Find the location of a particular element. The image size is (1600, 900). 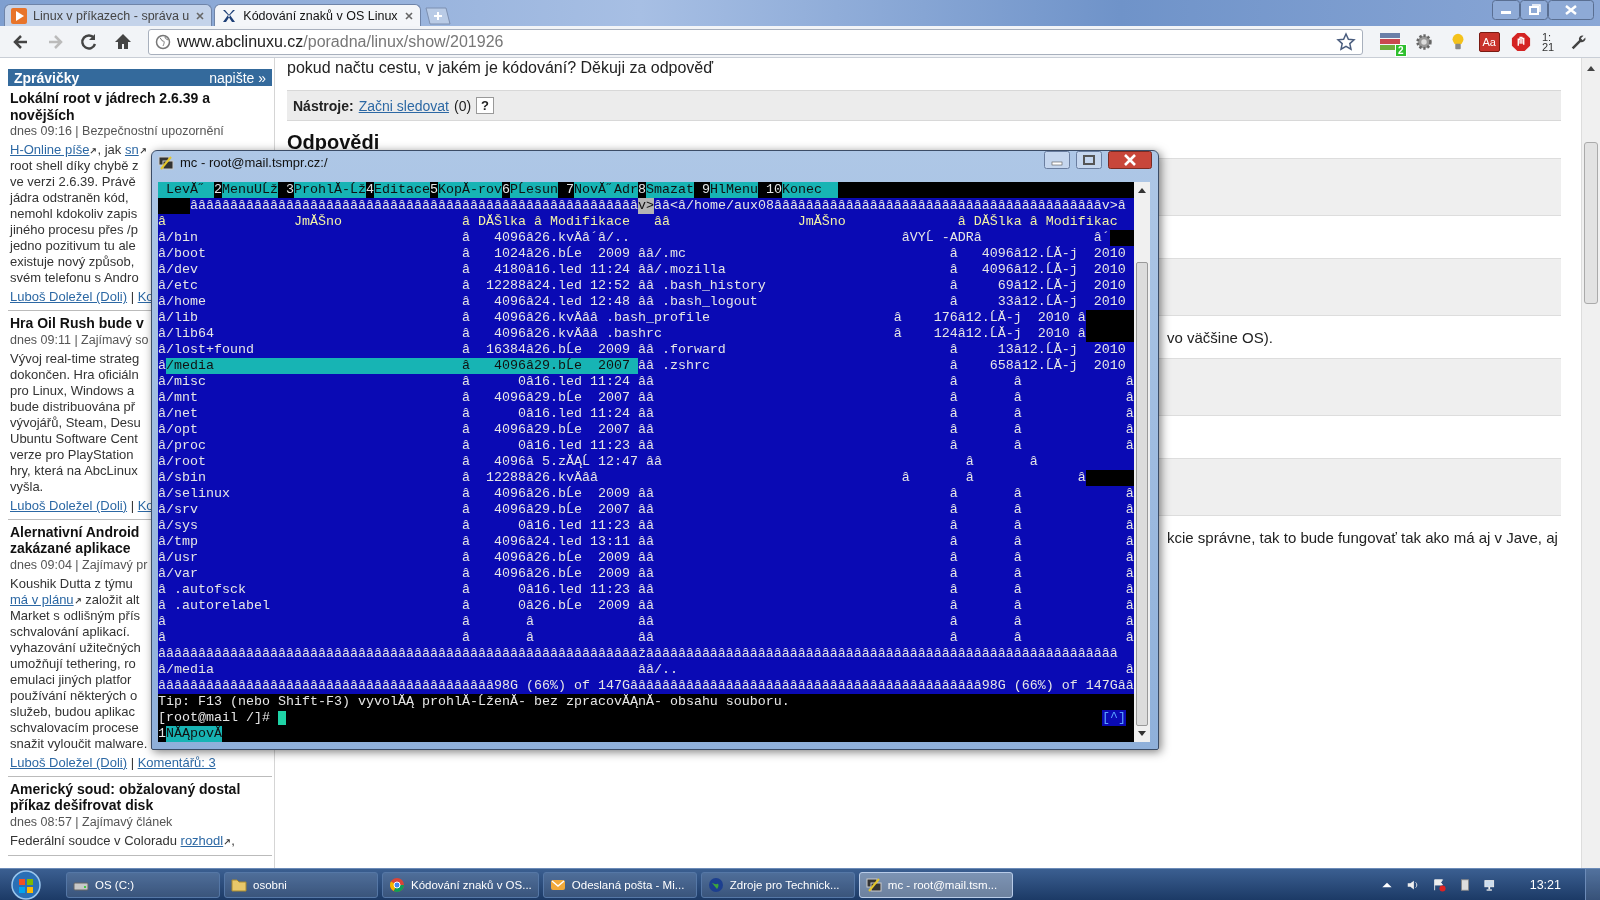

terminal-scrollbar is located at coordinates (1142, 462).